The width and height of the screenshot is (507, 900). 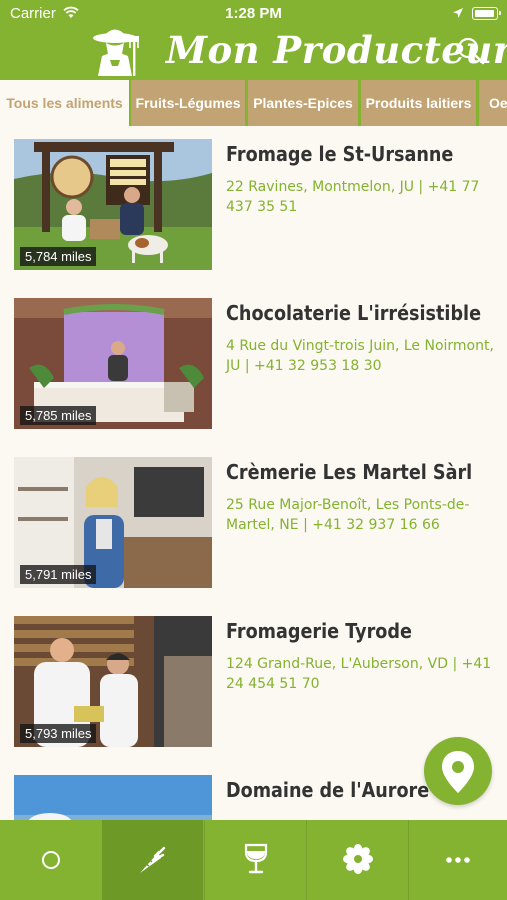 I want to click on search-icon, so click(x=471, y=51).